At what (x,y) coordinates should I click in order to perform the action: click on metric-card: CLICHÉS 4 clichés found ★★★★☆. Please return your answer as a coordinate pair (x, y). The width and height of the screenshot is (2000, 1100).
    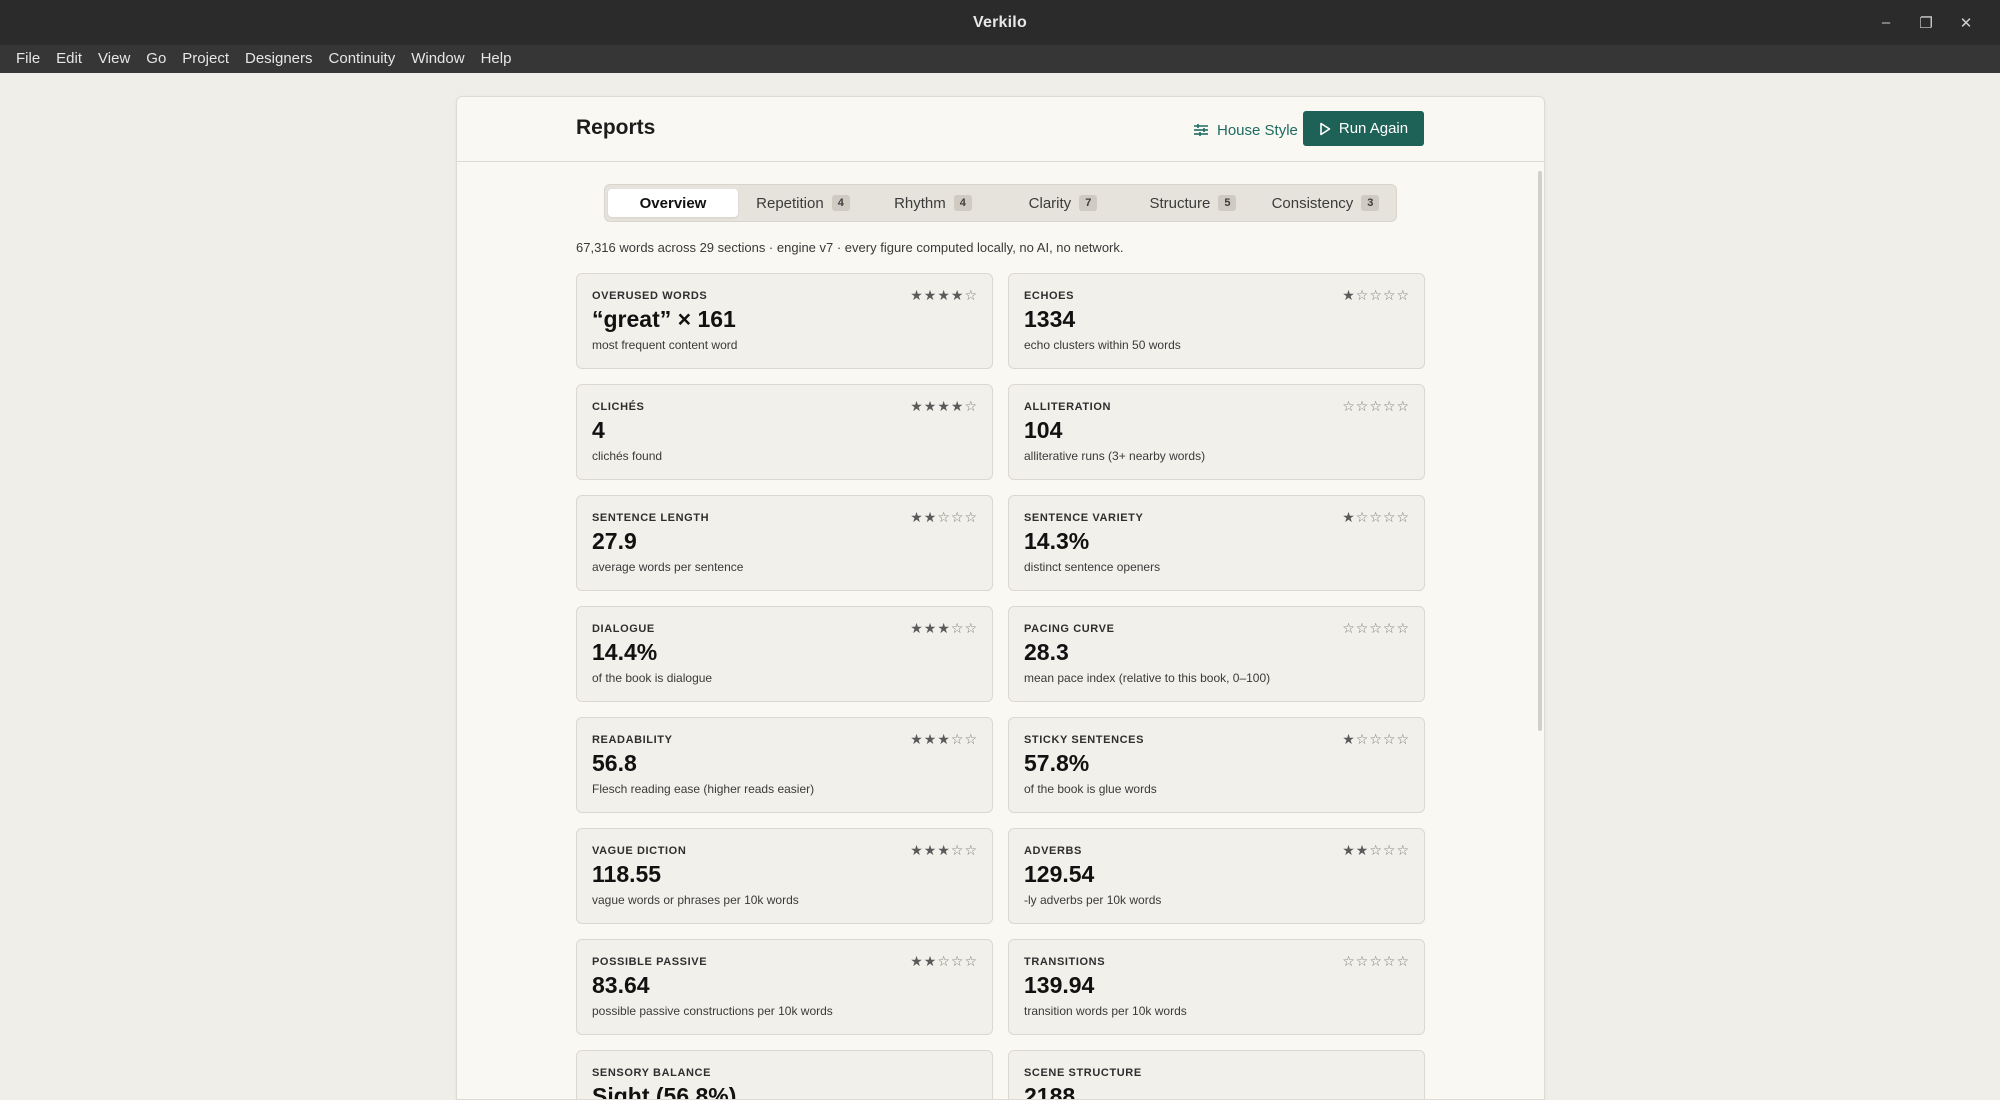
    Looking at the image, I should click on (784, 432).